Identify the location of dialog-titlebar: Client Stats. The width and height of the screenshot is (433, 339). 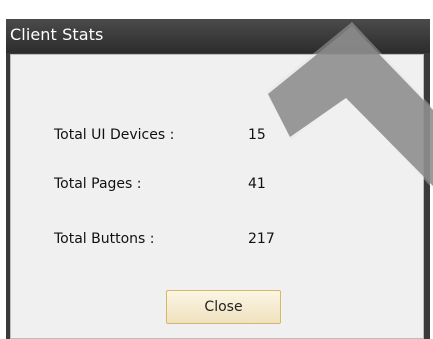
(218, 36).